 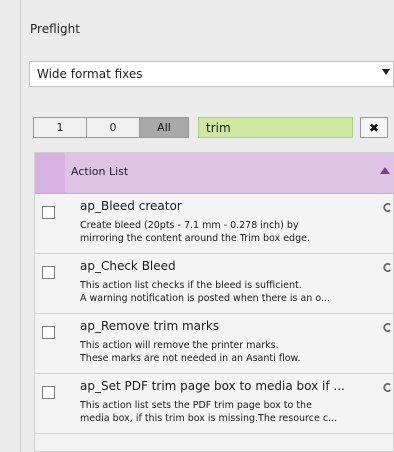 What do you see at coordinates (55, 29) in the screenshot?
I see `panel-title: Preflight` at bounding box center [55, 29].